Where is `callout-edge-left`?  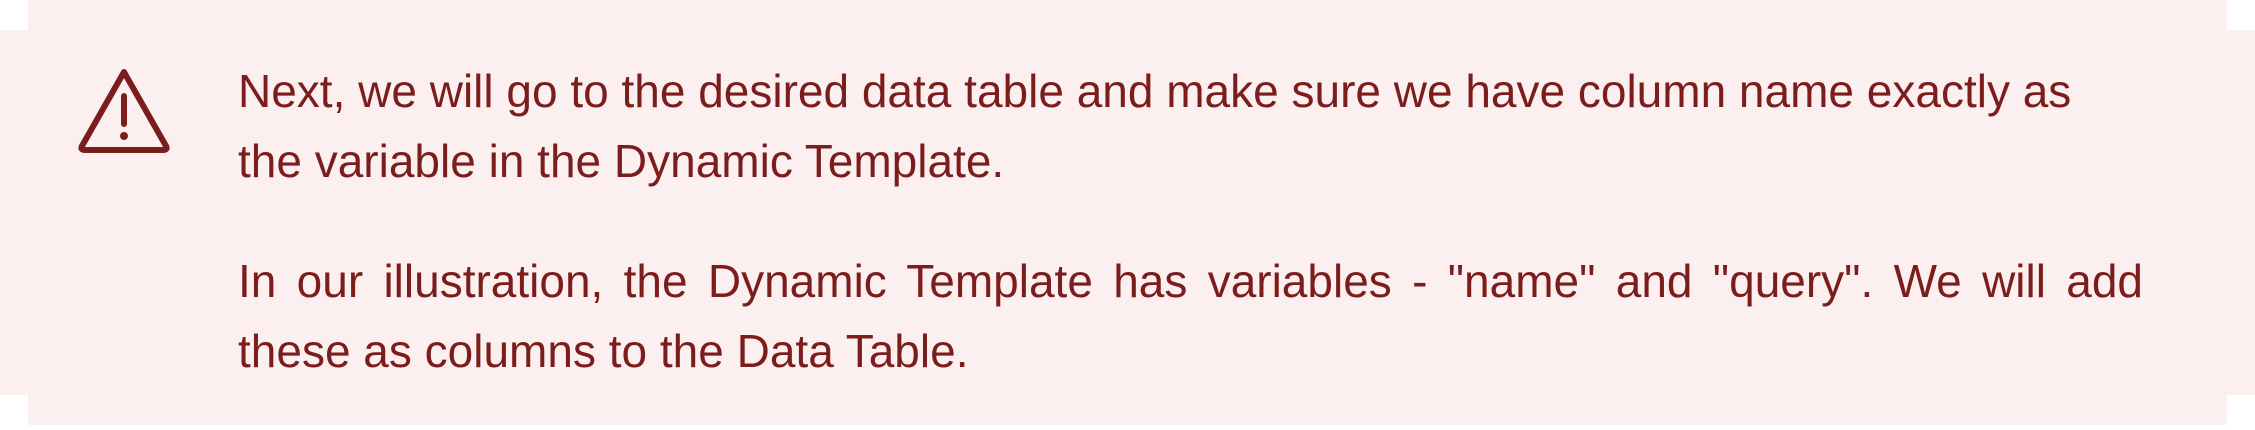 callout-edge-left is located at coordinates (14, 212).